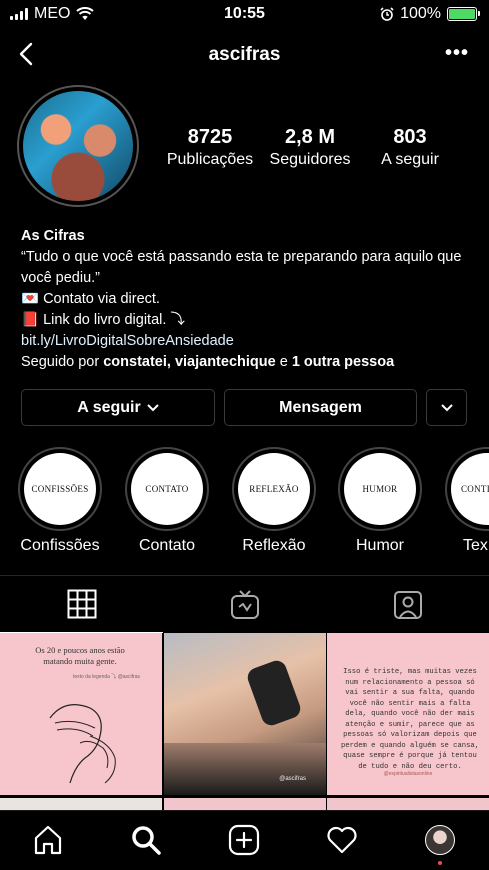 The image size is (489, 870). Describe the element at coordinates (283, 362) in the screenshot. I see `followed-and: e` at that location.